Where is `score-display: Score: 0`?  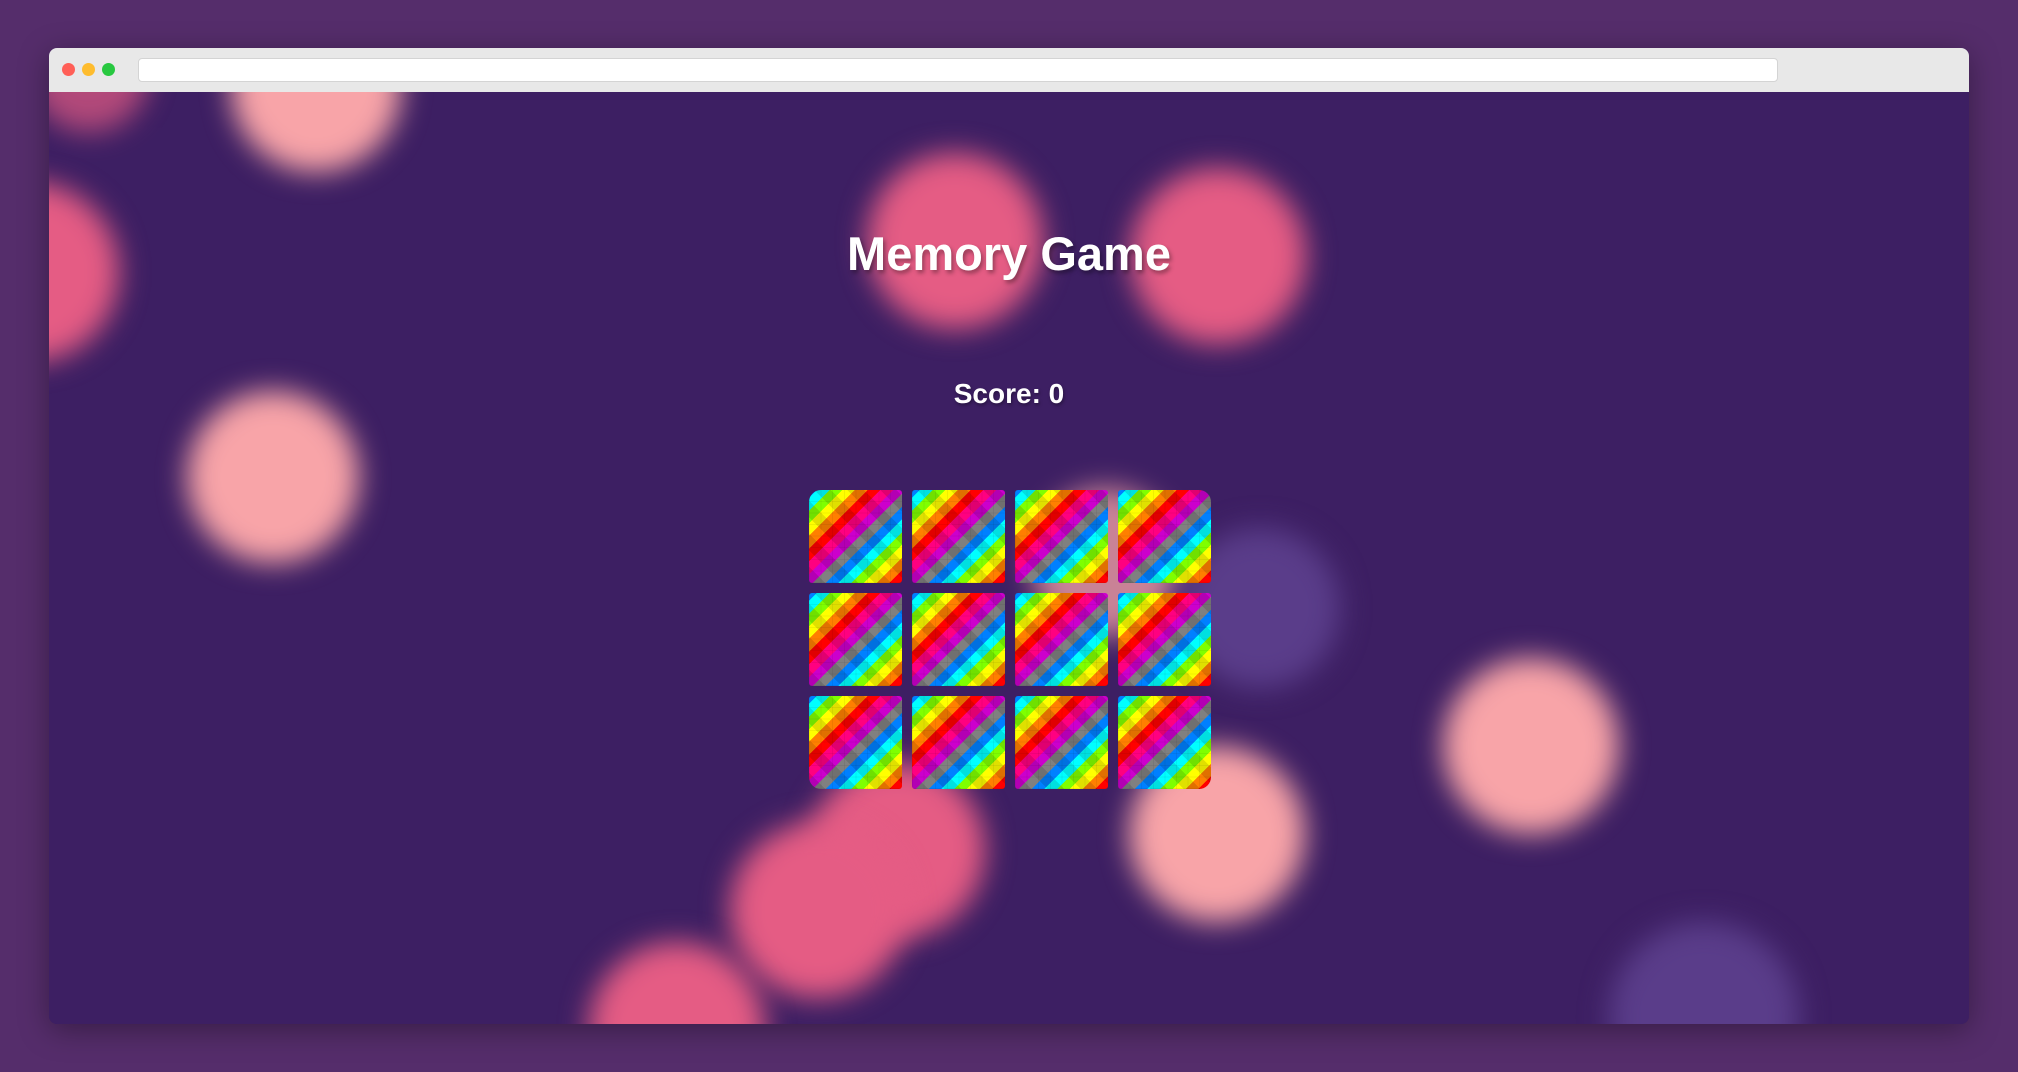 score-display: Score: 0 is located at coordinates (1009, 393).